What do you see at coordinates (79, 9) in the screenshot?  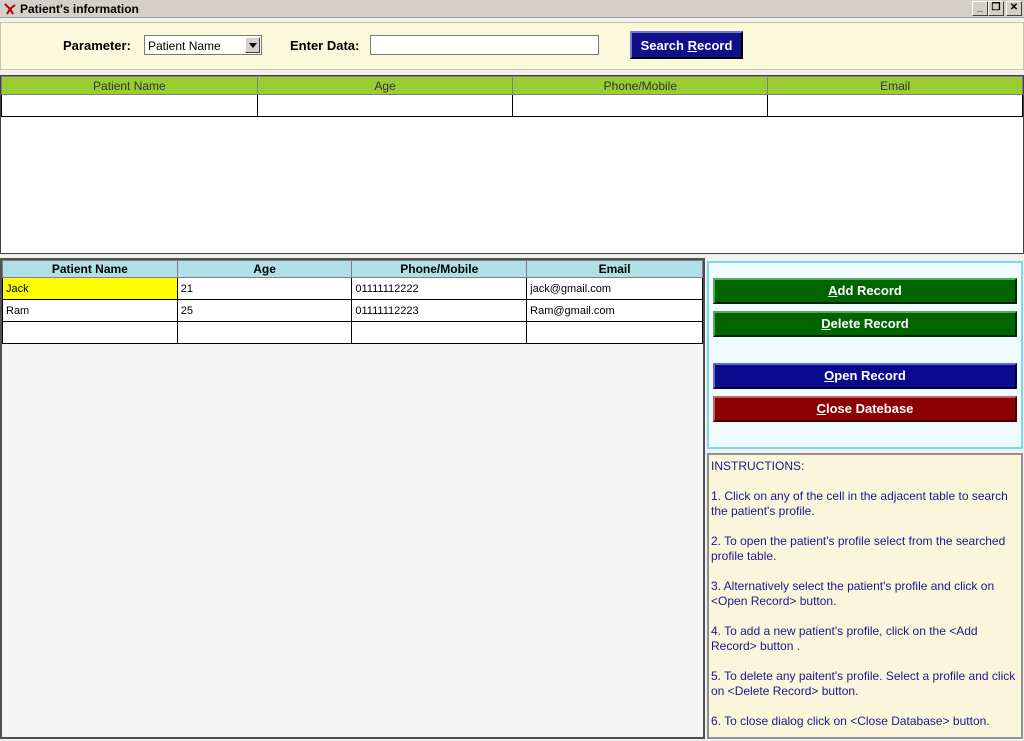 I see `window-title: Patient's information` at bounding box center [79, 9].